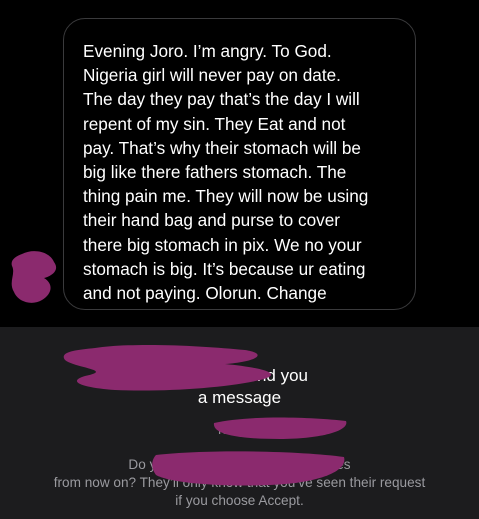 The width and height of the screenshot is (479, 519). I want to click on username-redaction, so click(167, 367).